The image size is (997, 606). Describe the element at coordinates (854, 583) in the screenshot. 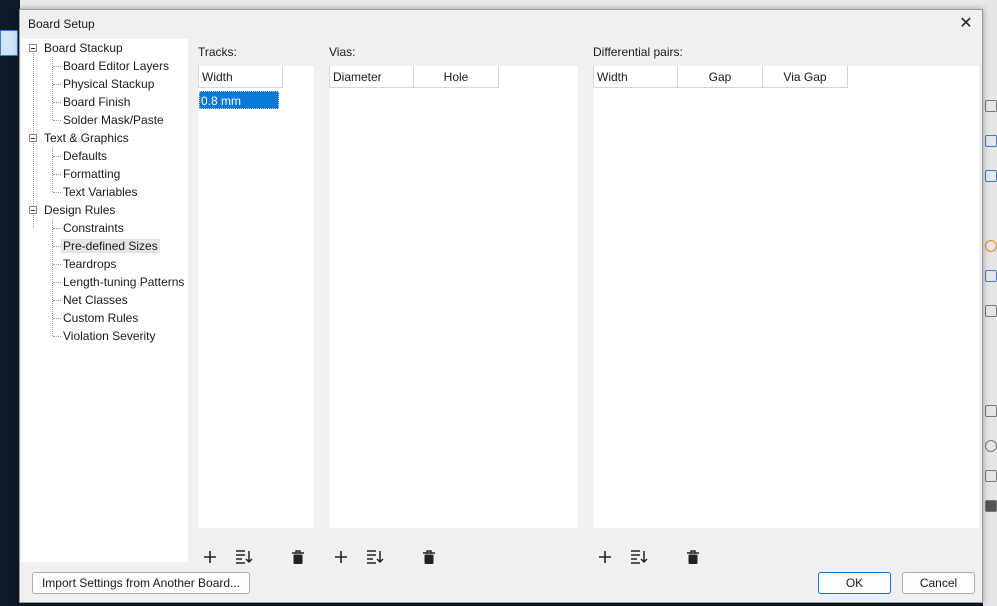

I see `ok-button: OK` at that location.